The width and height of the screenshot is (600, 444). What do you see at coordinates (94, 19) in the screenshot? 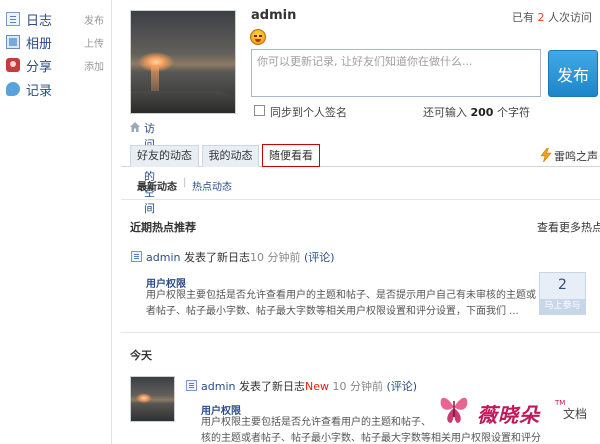
I see `publish-blog-link: 发布` at bounding box center [94, 19].